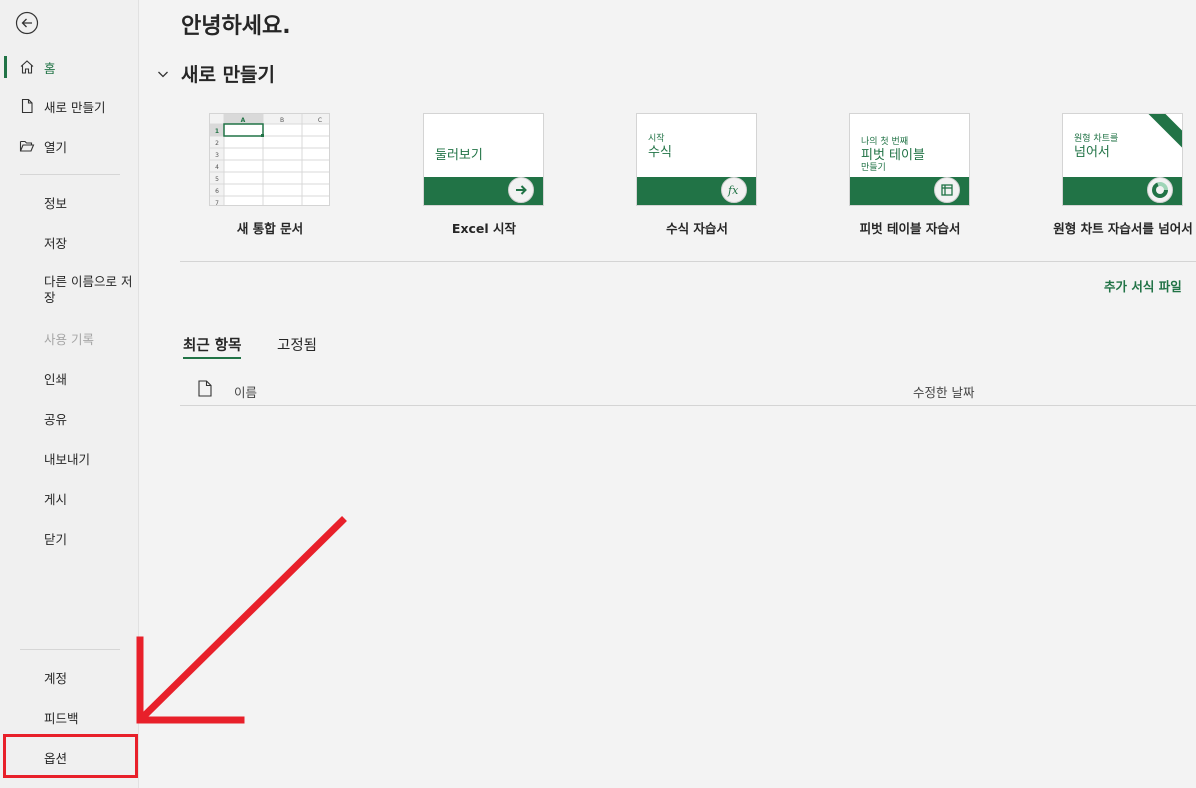  I want to click on new-section-header: 새로 만들기, so click(215, 73).